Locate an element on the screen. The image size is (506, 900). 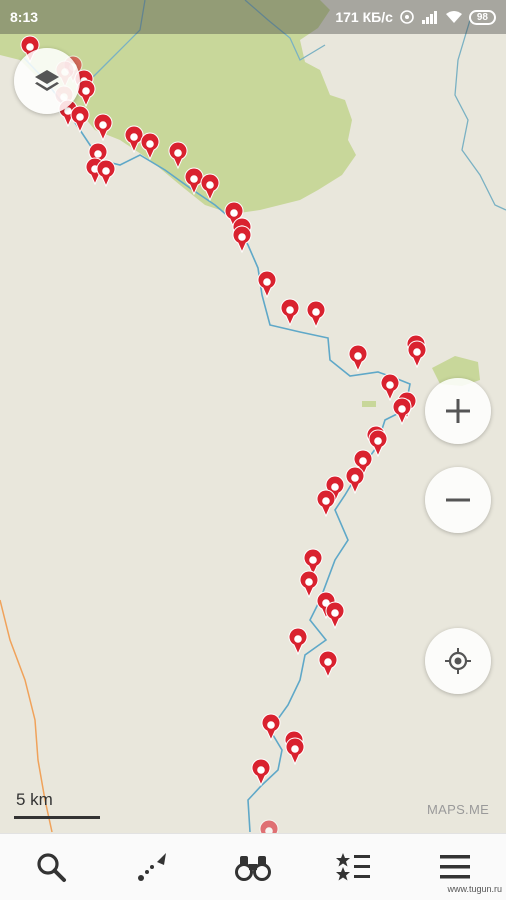
menu-icon is located at coordinates (455, 867).